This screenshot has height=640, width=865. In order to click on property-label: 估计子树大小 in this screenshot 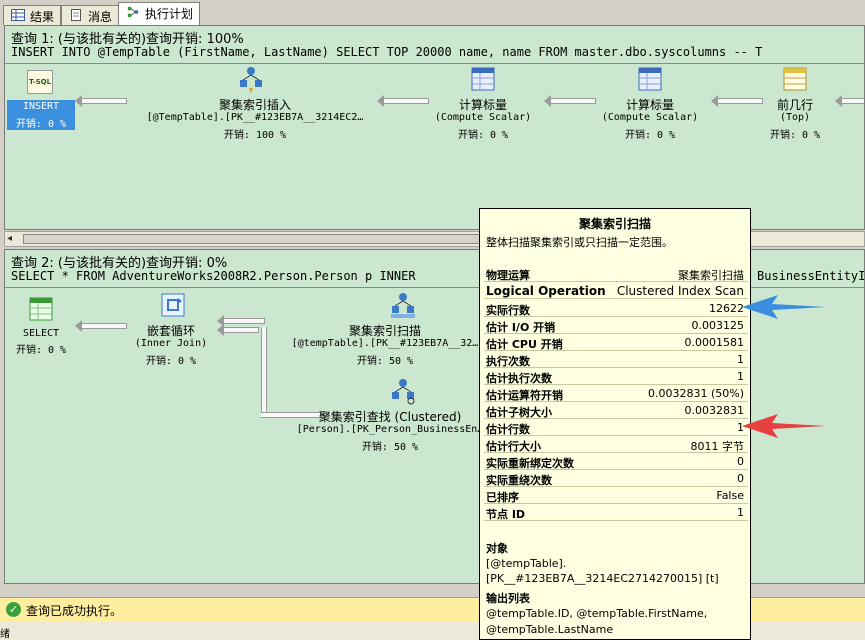, I will do `click(519, 412)`.